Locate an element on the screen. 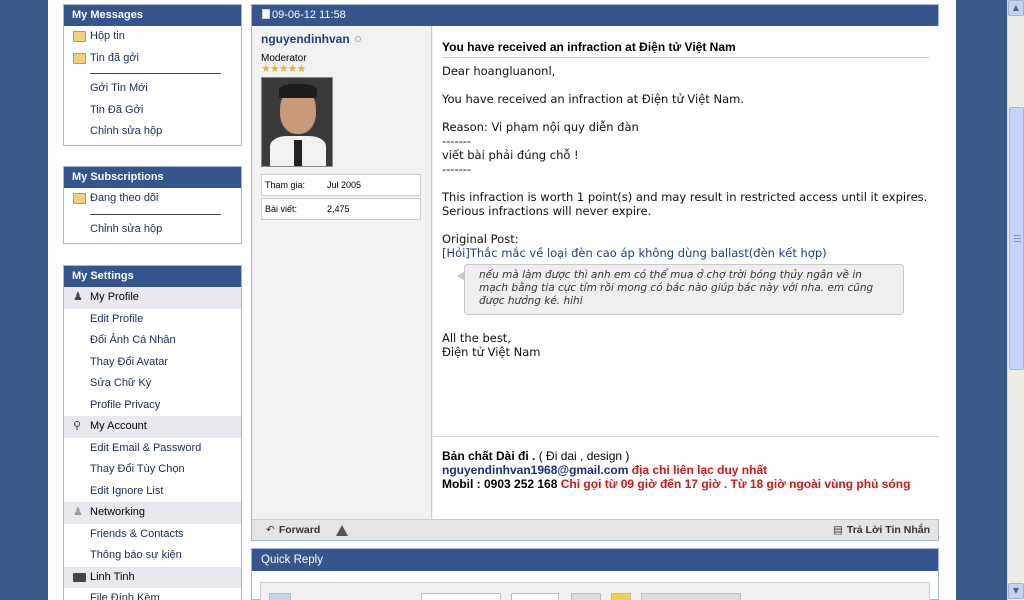 Image resolution: width=1024 pixels, height=600 pixels. sidebar-item-change-picture: Đổi Ảnh Cá Nhân is located at coordinates (152, 341).